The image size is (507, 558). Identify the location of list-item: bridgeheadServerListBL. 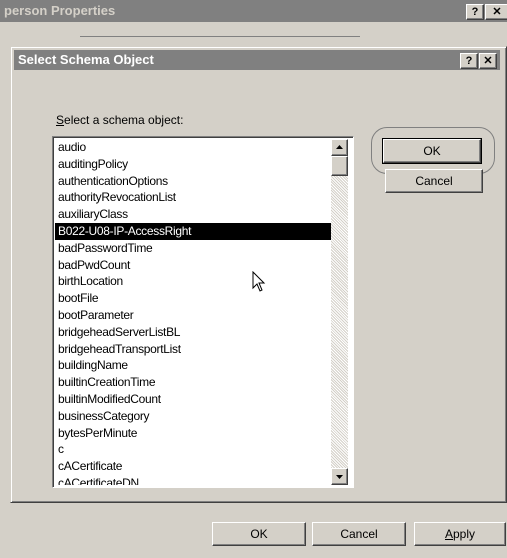
(193, 332).